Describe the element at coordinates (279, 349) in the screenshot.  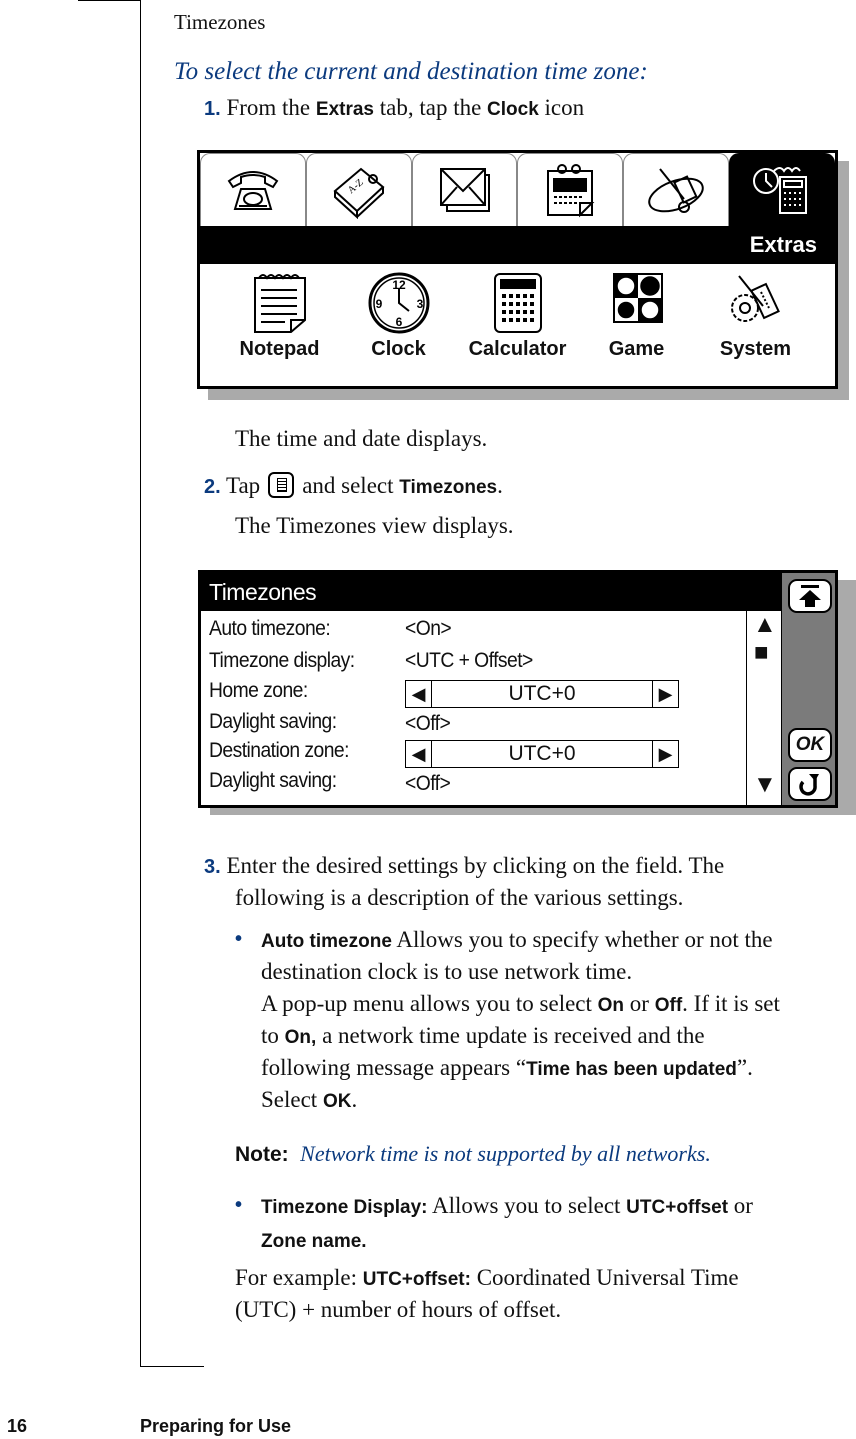
I see `app-label: Notepad` at that location.